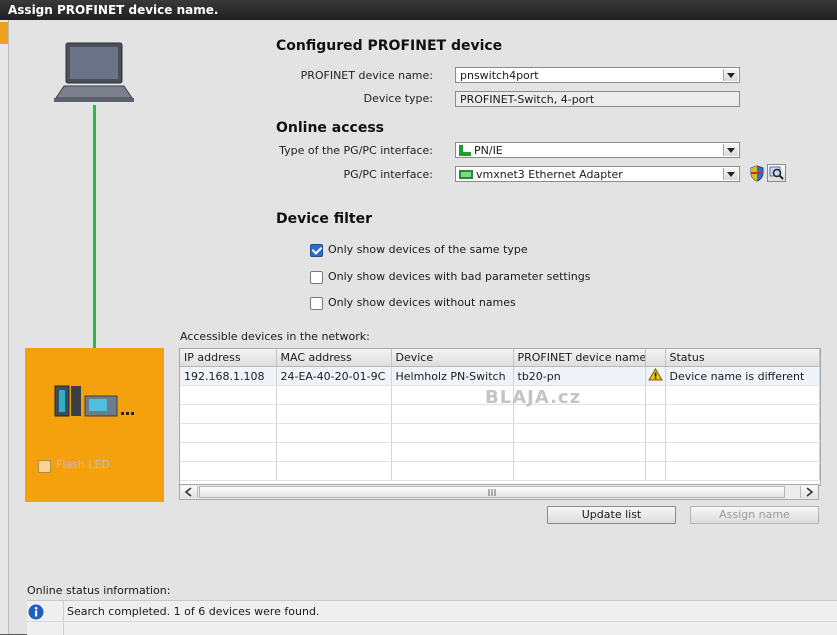 The height and width of the screenshot is (635, 837). I want to click on horizontal-scrollbar, so click(499, 492).